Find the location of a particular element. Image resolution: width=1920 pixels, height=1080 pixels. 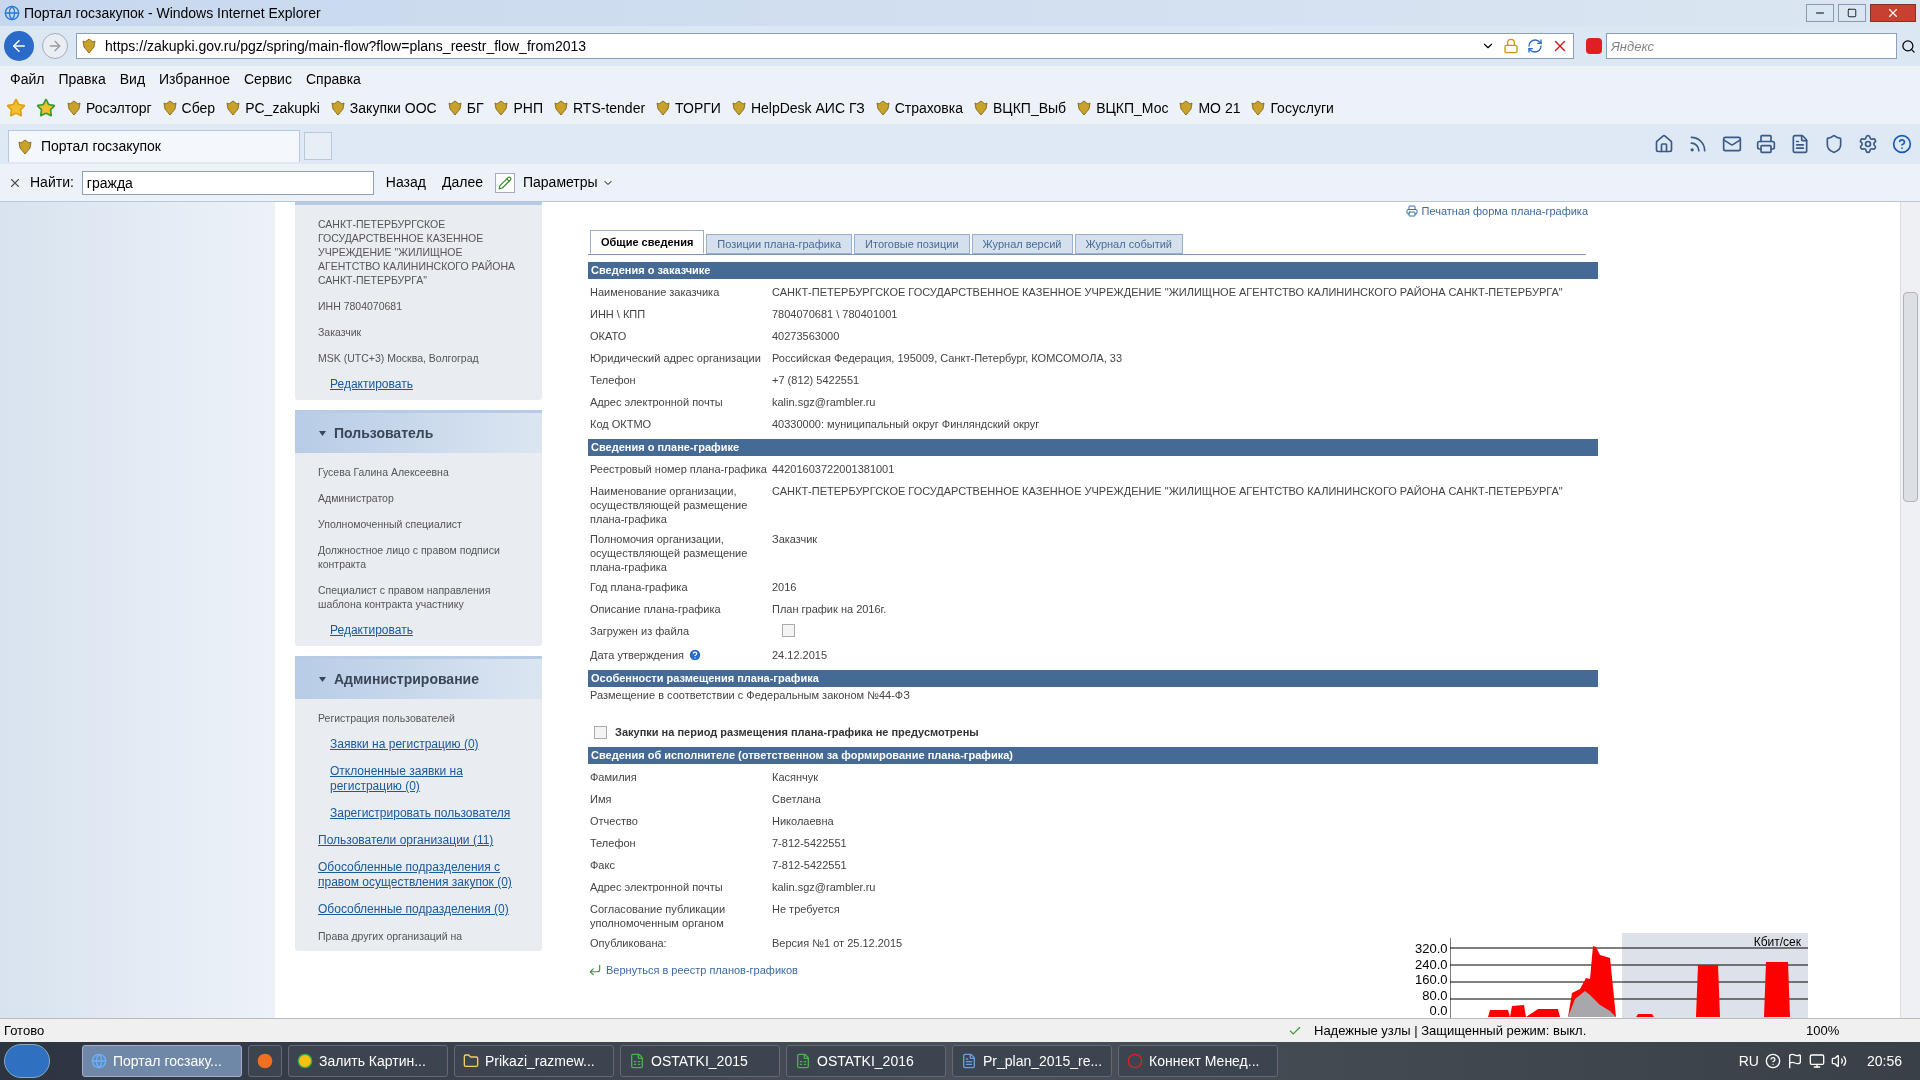

maximize-button is located at coordinates (1852, 13).